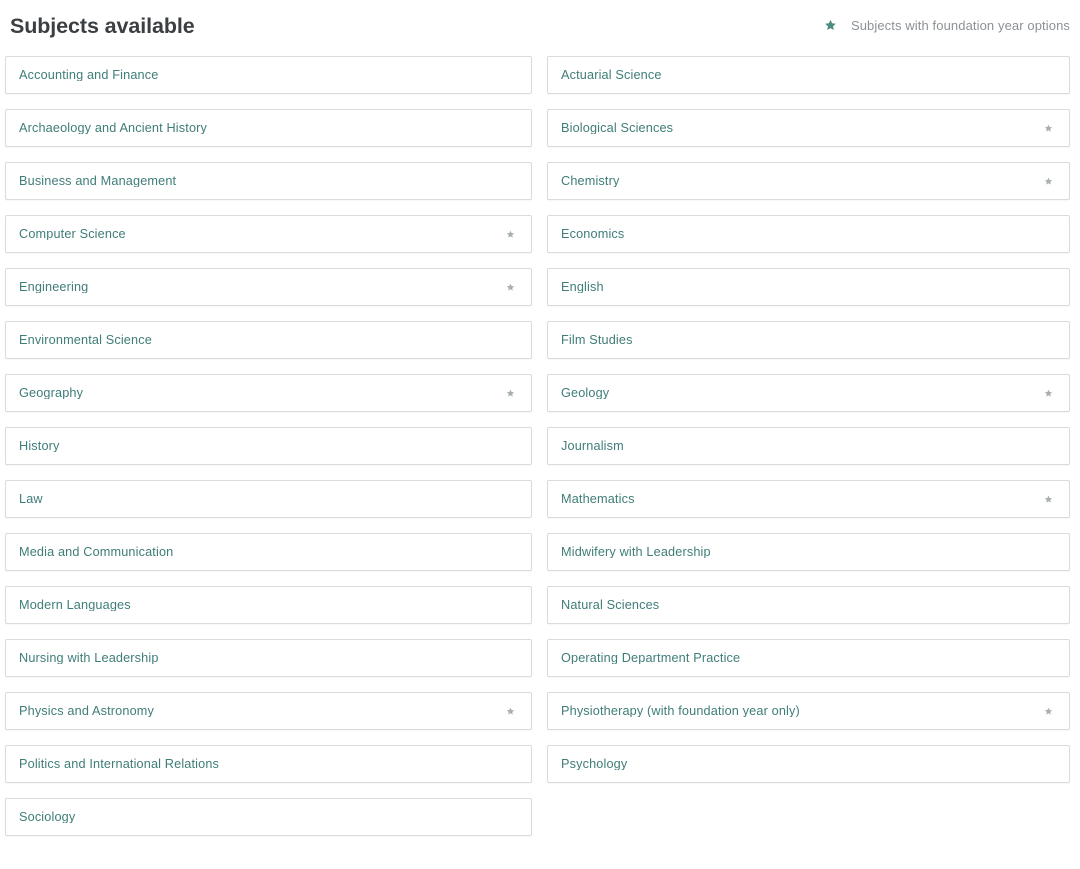 The image size is (1080, 869). I want to click on subject-name: Modern Languages, so click(75, 605).